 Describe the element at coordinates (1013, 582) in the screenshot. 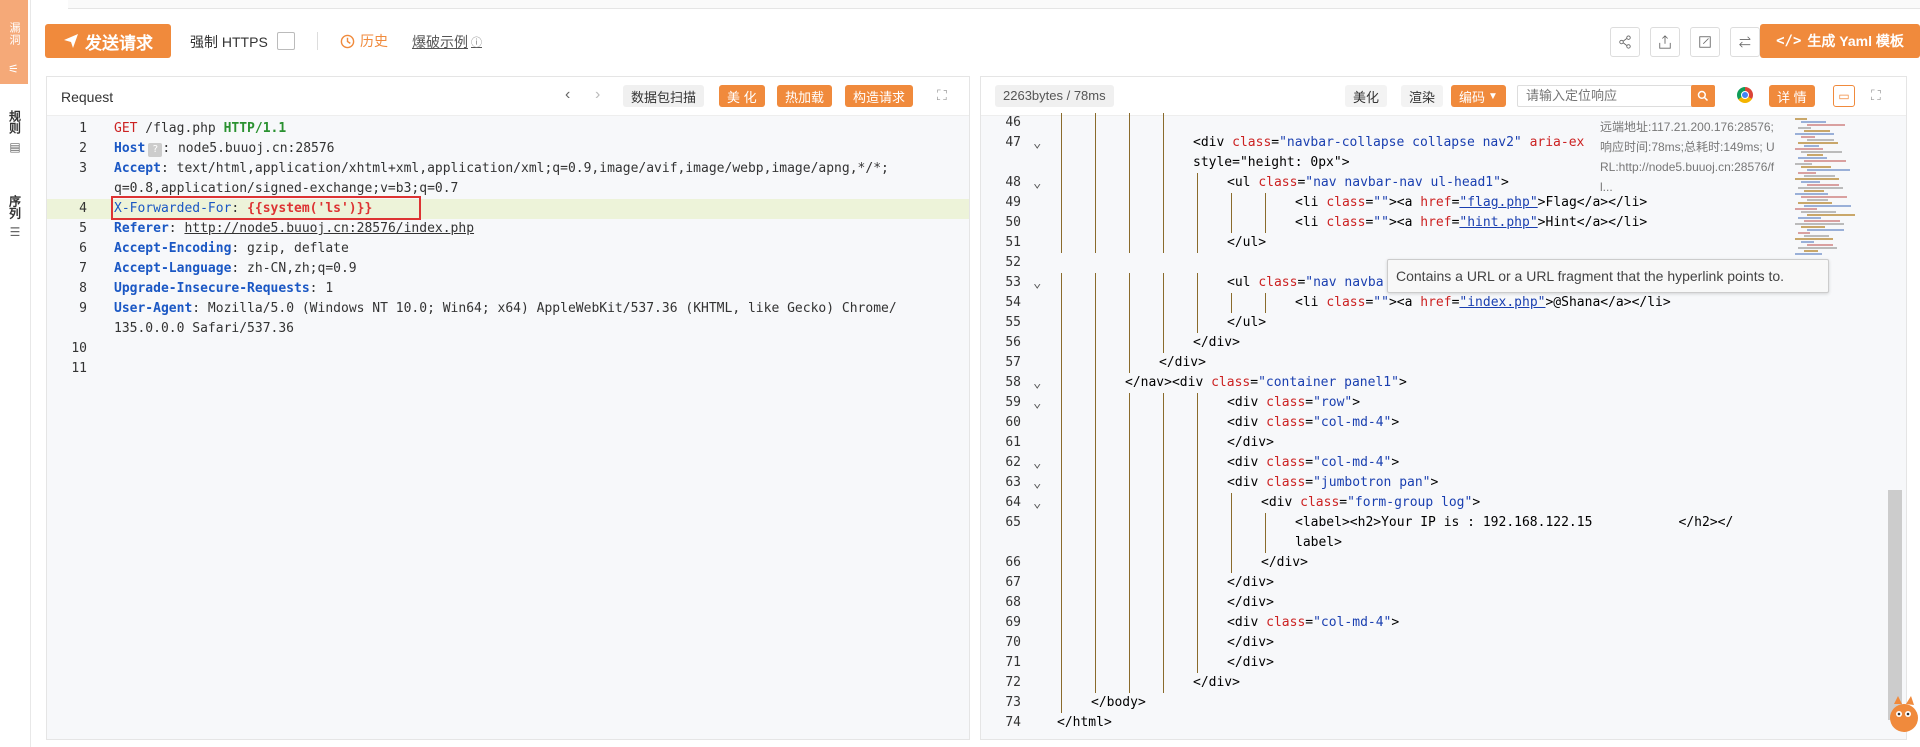

I see `line-number: 67` at that location.